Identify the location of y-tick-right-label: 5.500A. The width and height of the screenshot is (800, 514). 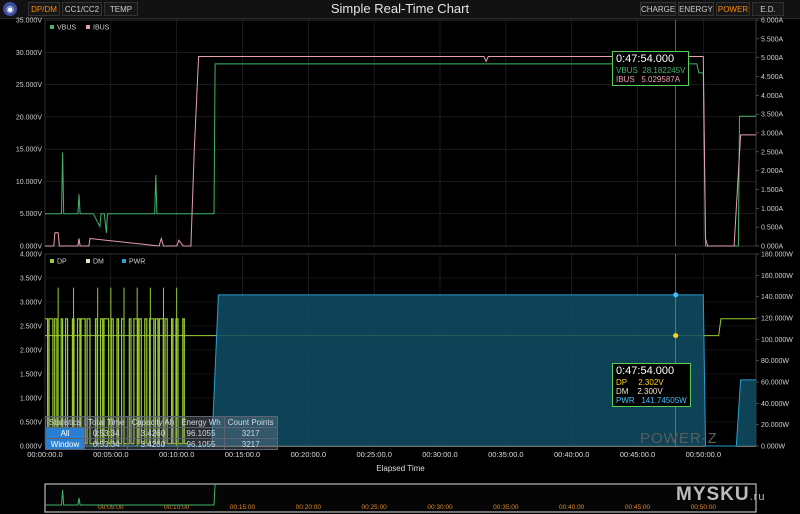
(772, 39).